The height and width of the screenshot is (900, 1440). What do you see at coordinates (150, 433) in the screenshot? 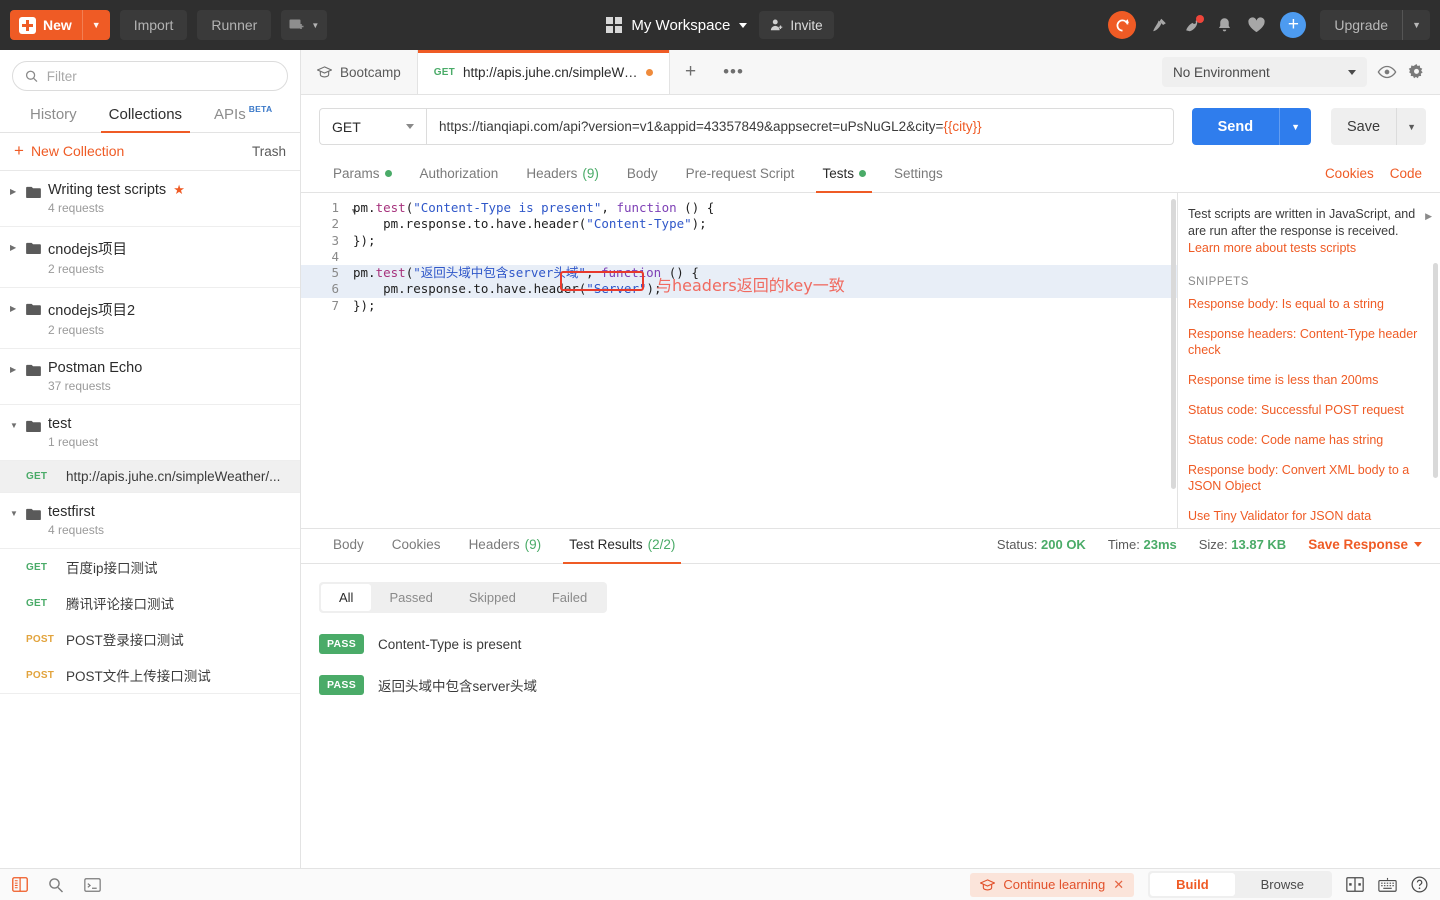
I see `collection-row-test: ▼ test 1 request` at bounding box center [150, 433].